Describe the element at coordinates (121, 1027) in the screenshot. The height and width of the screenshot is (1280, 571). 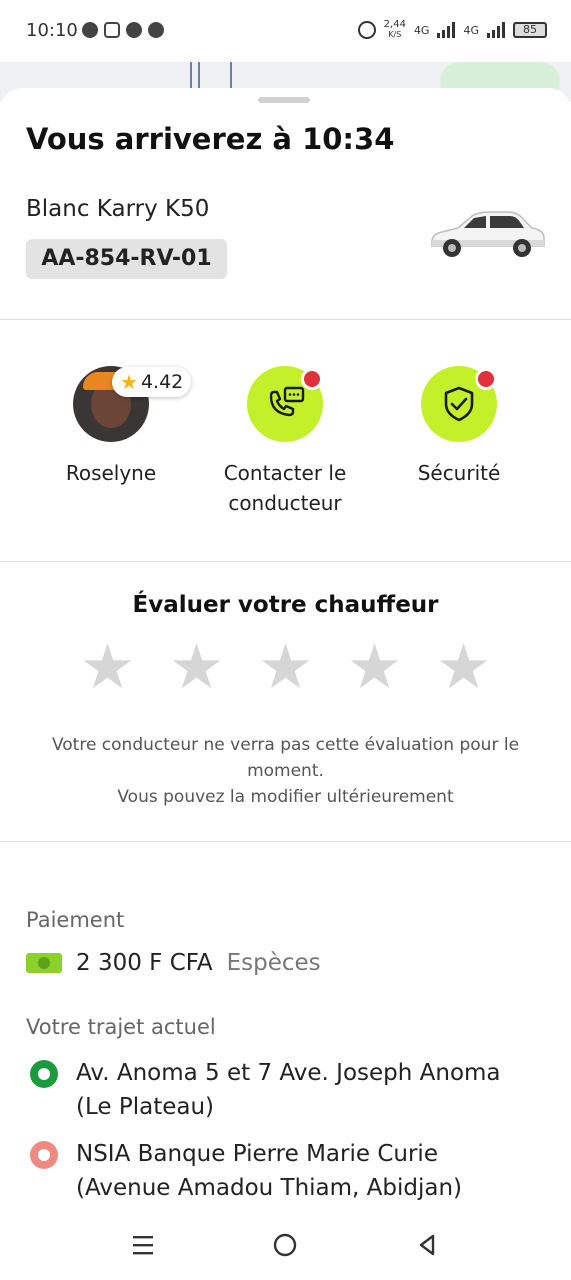
I see `route-label: Votre trajet actuel` at that location.